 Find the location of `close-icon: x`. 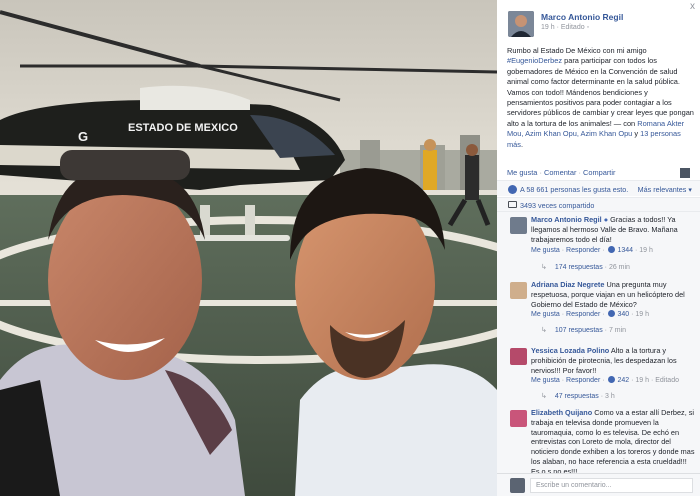

close-icon: x is located at coordinates (692, 6).